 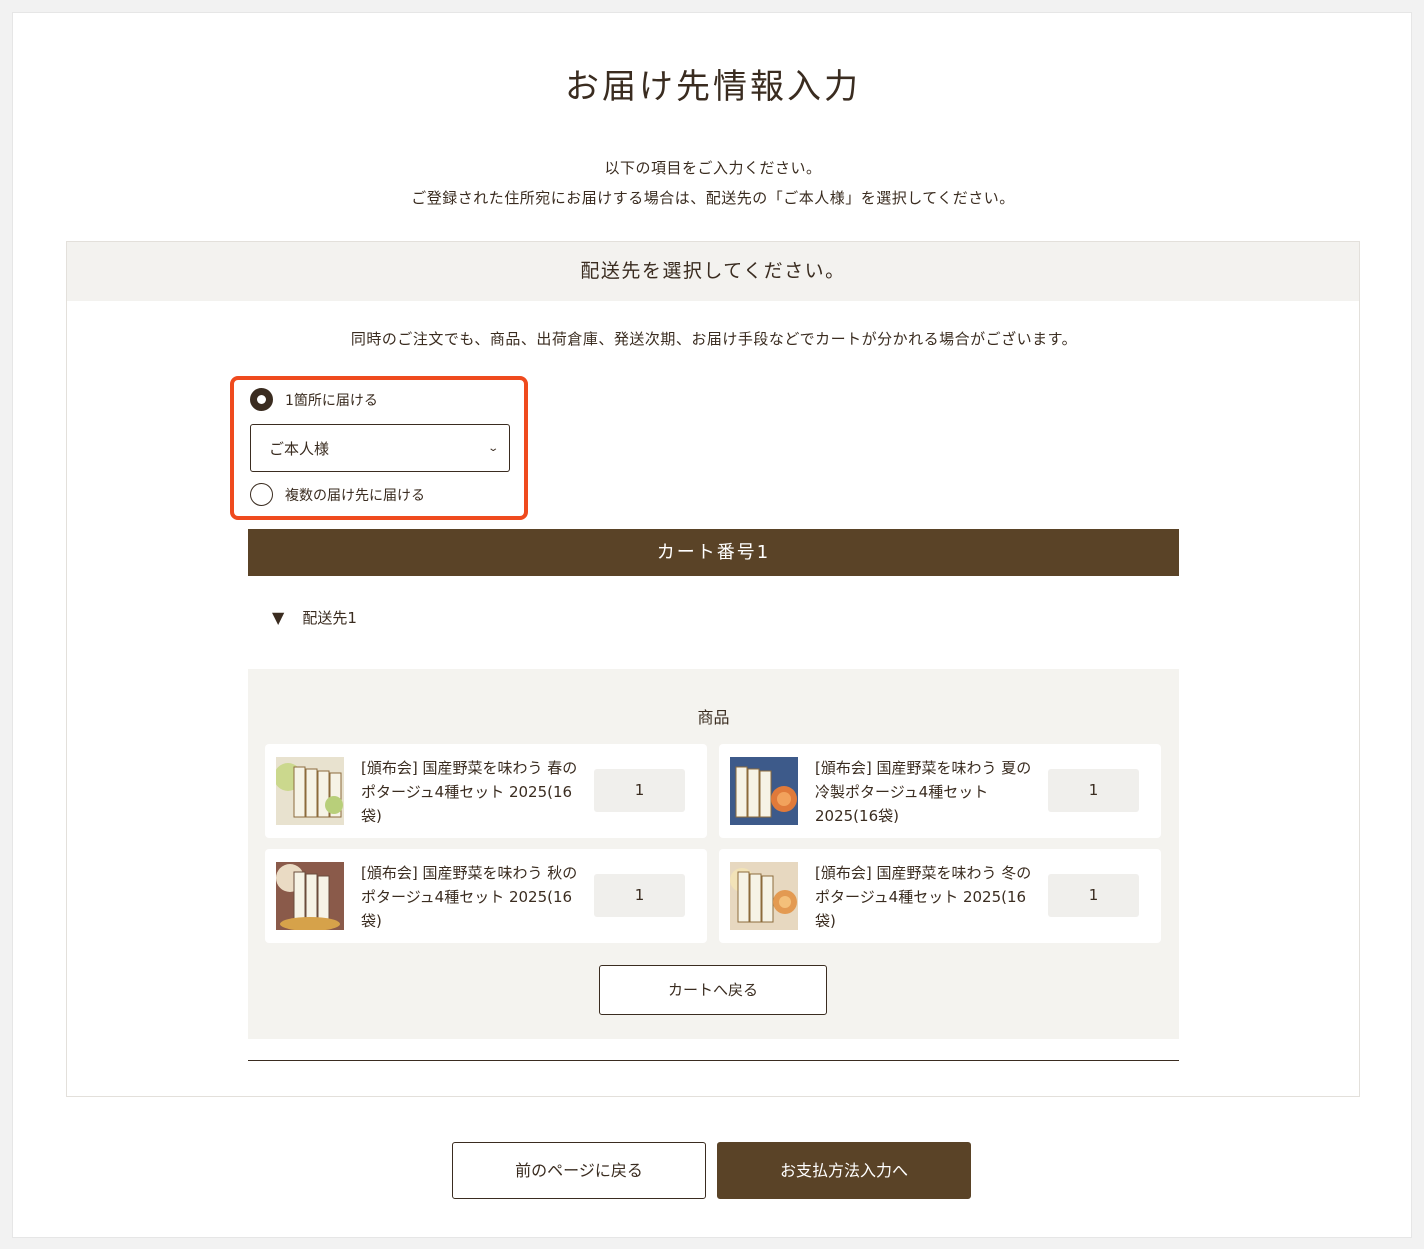 What do you see at coordinates (261, 494) in the screenshot?
I see `radio-unchecked-icon` at bounding box center [261, 494].